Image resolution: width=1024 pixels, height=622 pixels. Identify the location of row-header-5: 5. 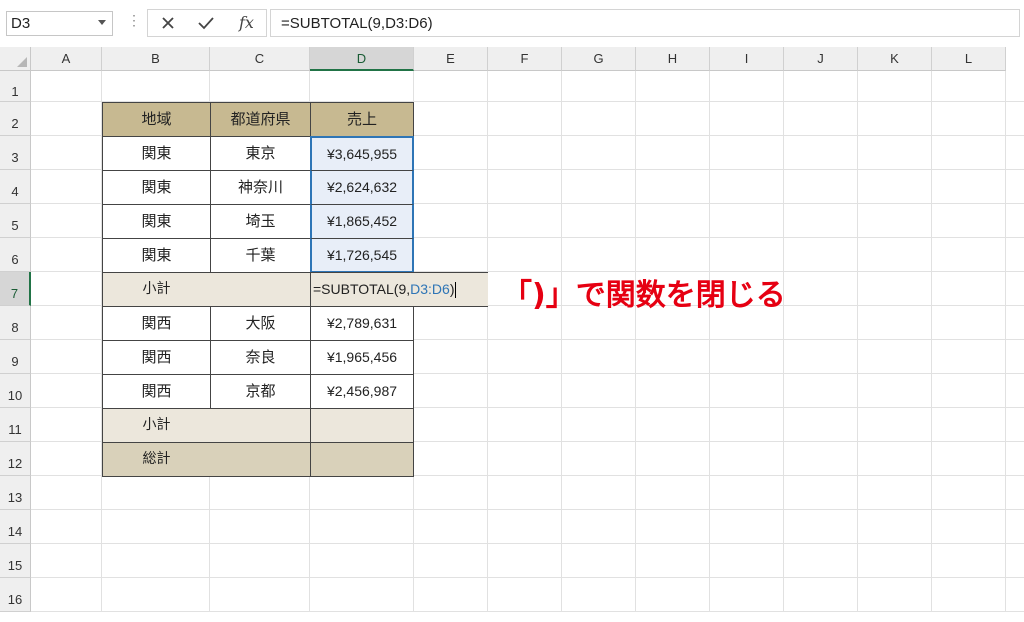
(15, 221).